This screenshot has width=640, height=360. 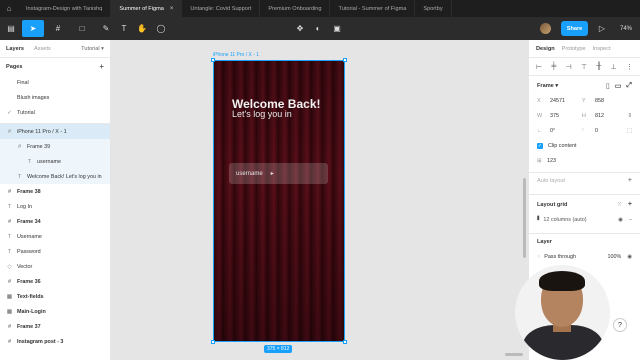 I want to click on cursor-icon: ▸, so click(x=272, y=174).